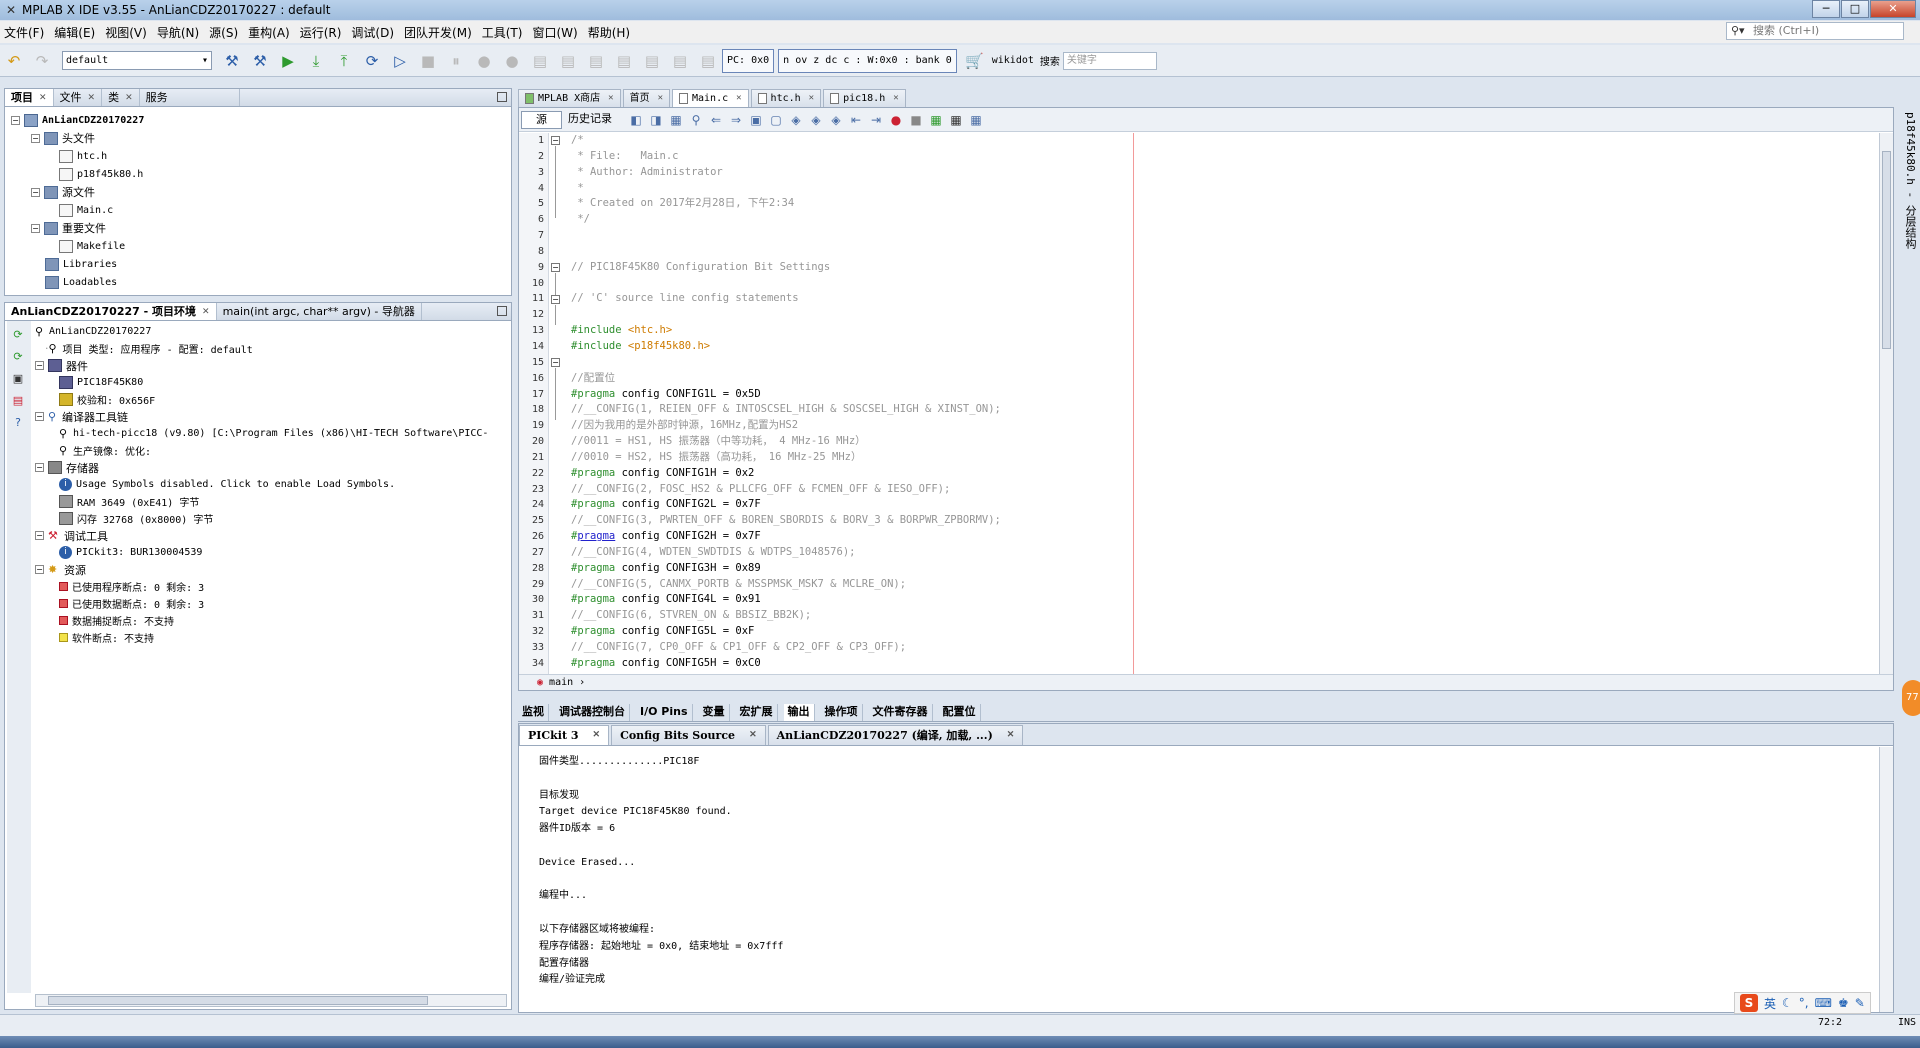 The image size is (1920, 1048). I want to click on menu-edit: 编辑(E), so click(74, 32).